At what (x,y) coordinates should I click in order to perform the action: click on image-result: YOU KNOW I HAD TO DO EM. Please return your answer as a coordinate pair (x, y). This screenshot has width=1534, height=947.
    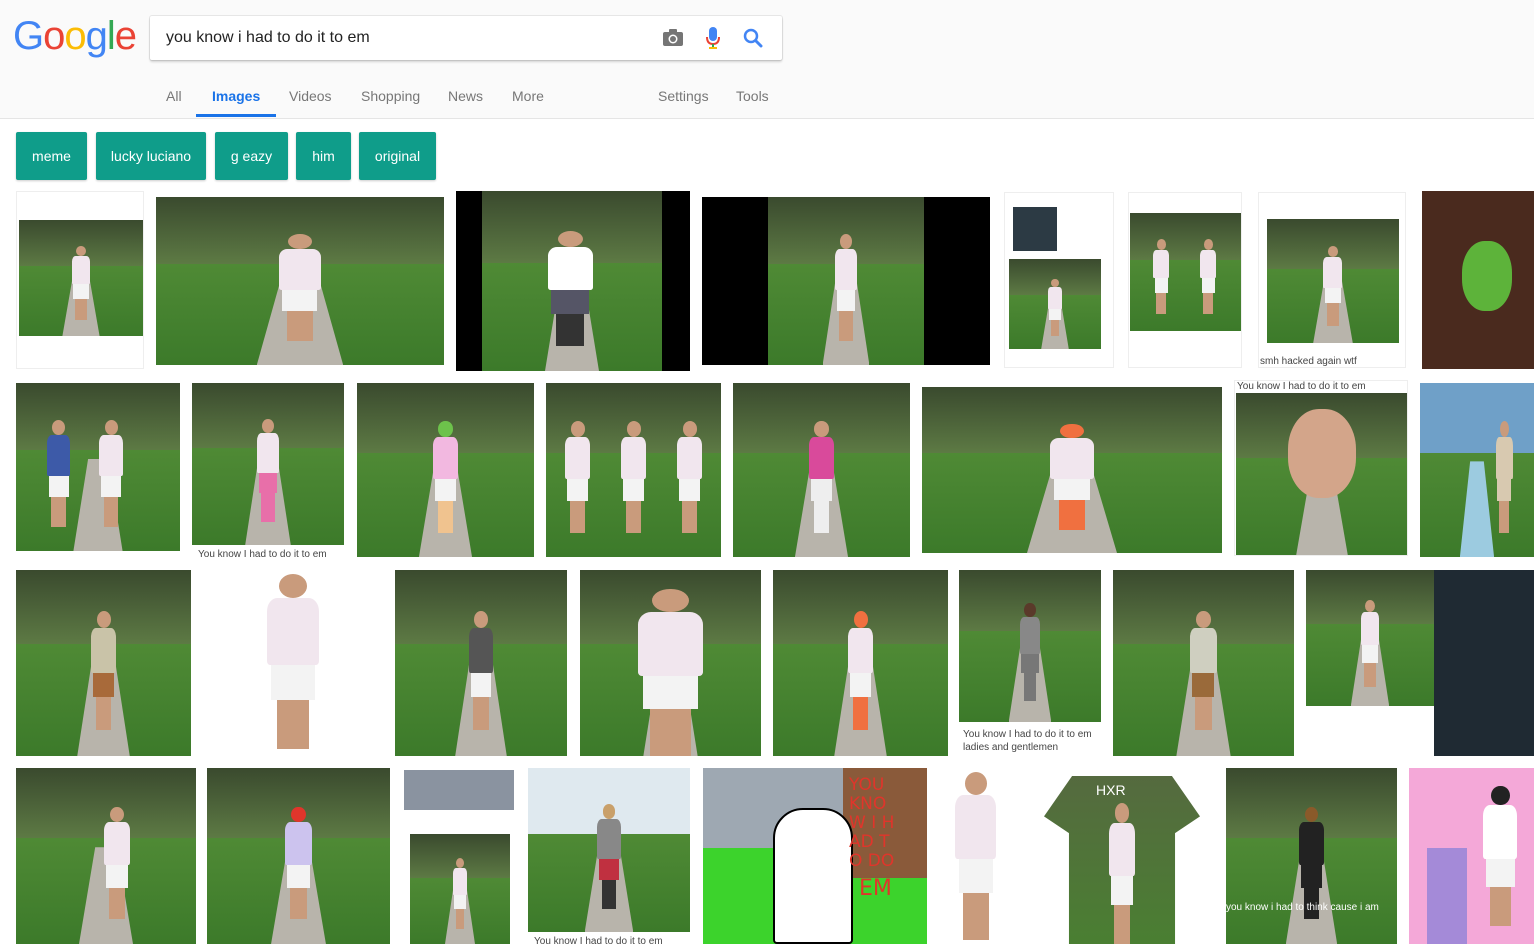
    Looking at the image, I should click on (815, 856).